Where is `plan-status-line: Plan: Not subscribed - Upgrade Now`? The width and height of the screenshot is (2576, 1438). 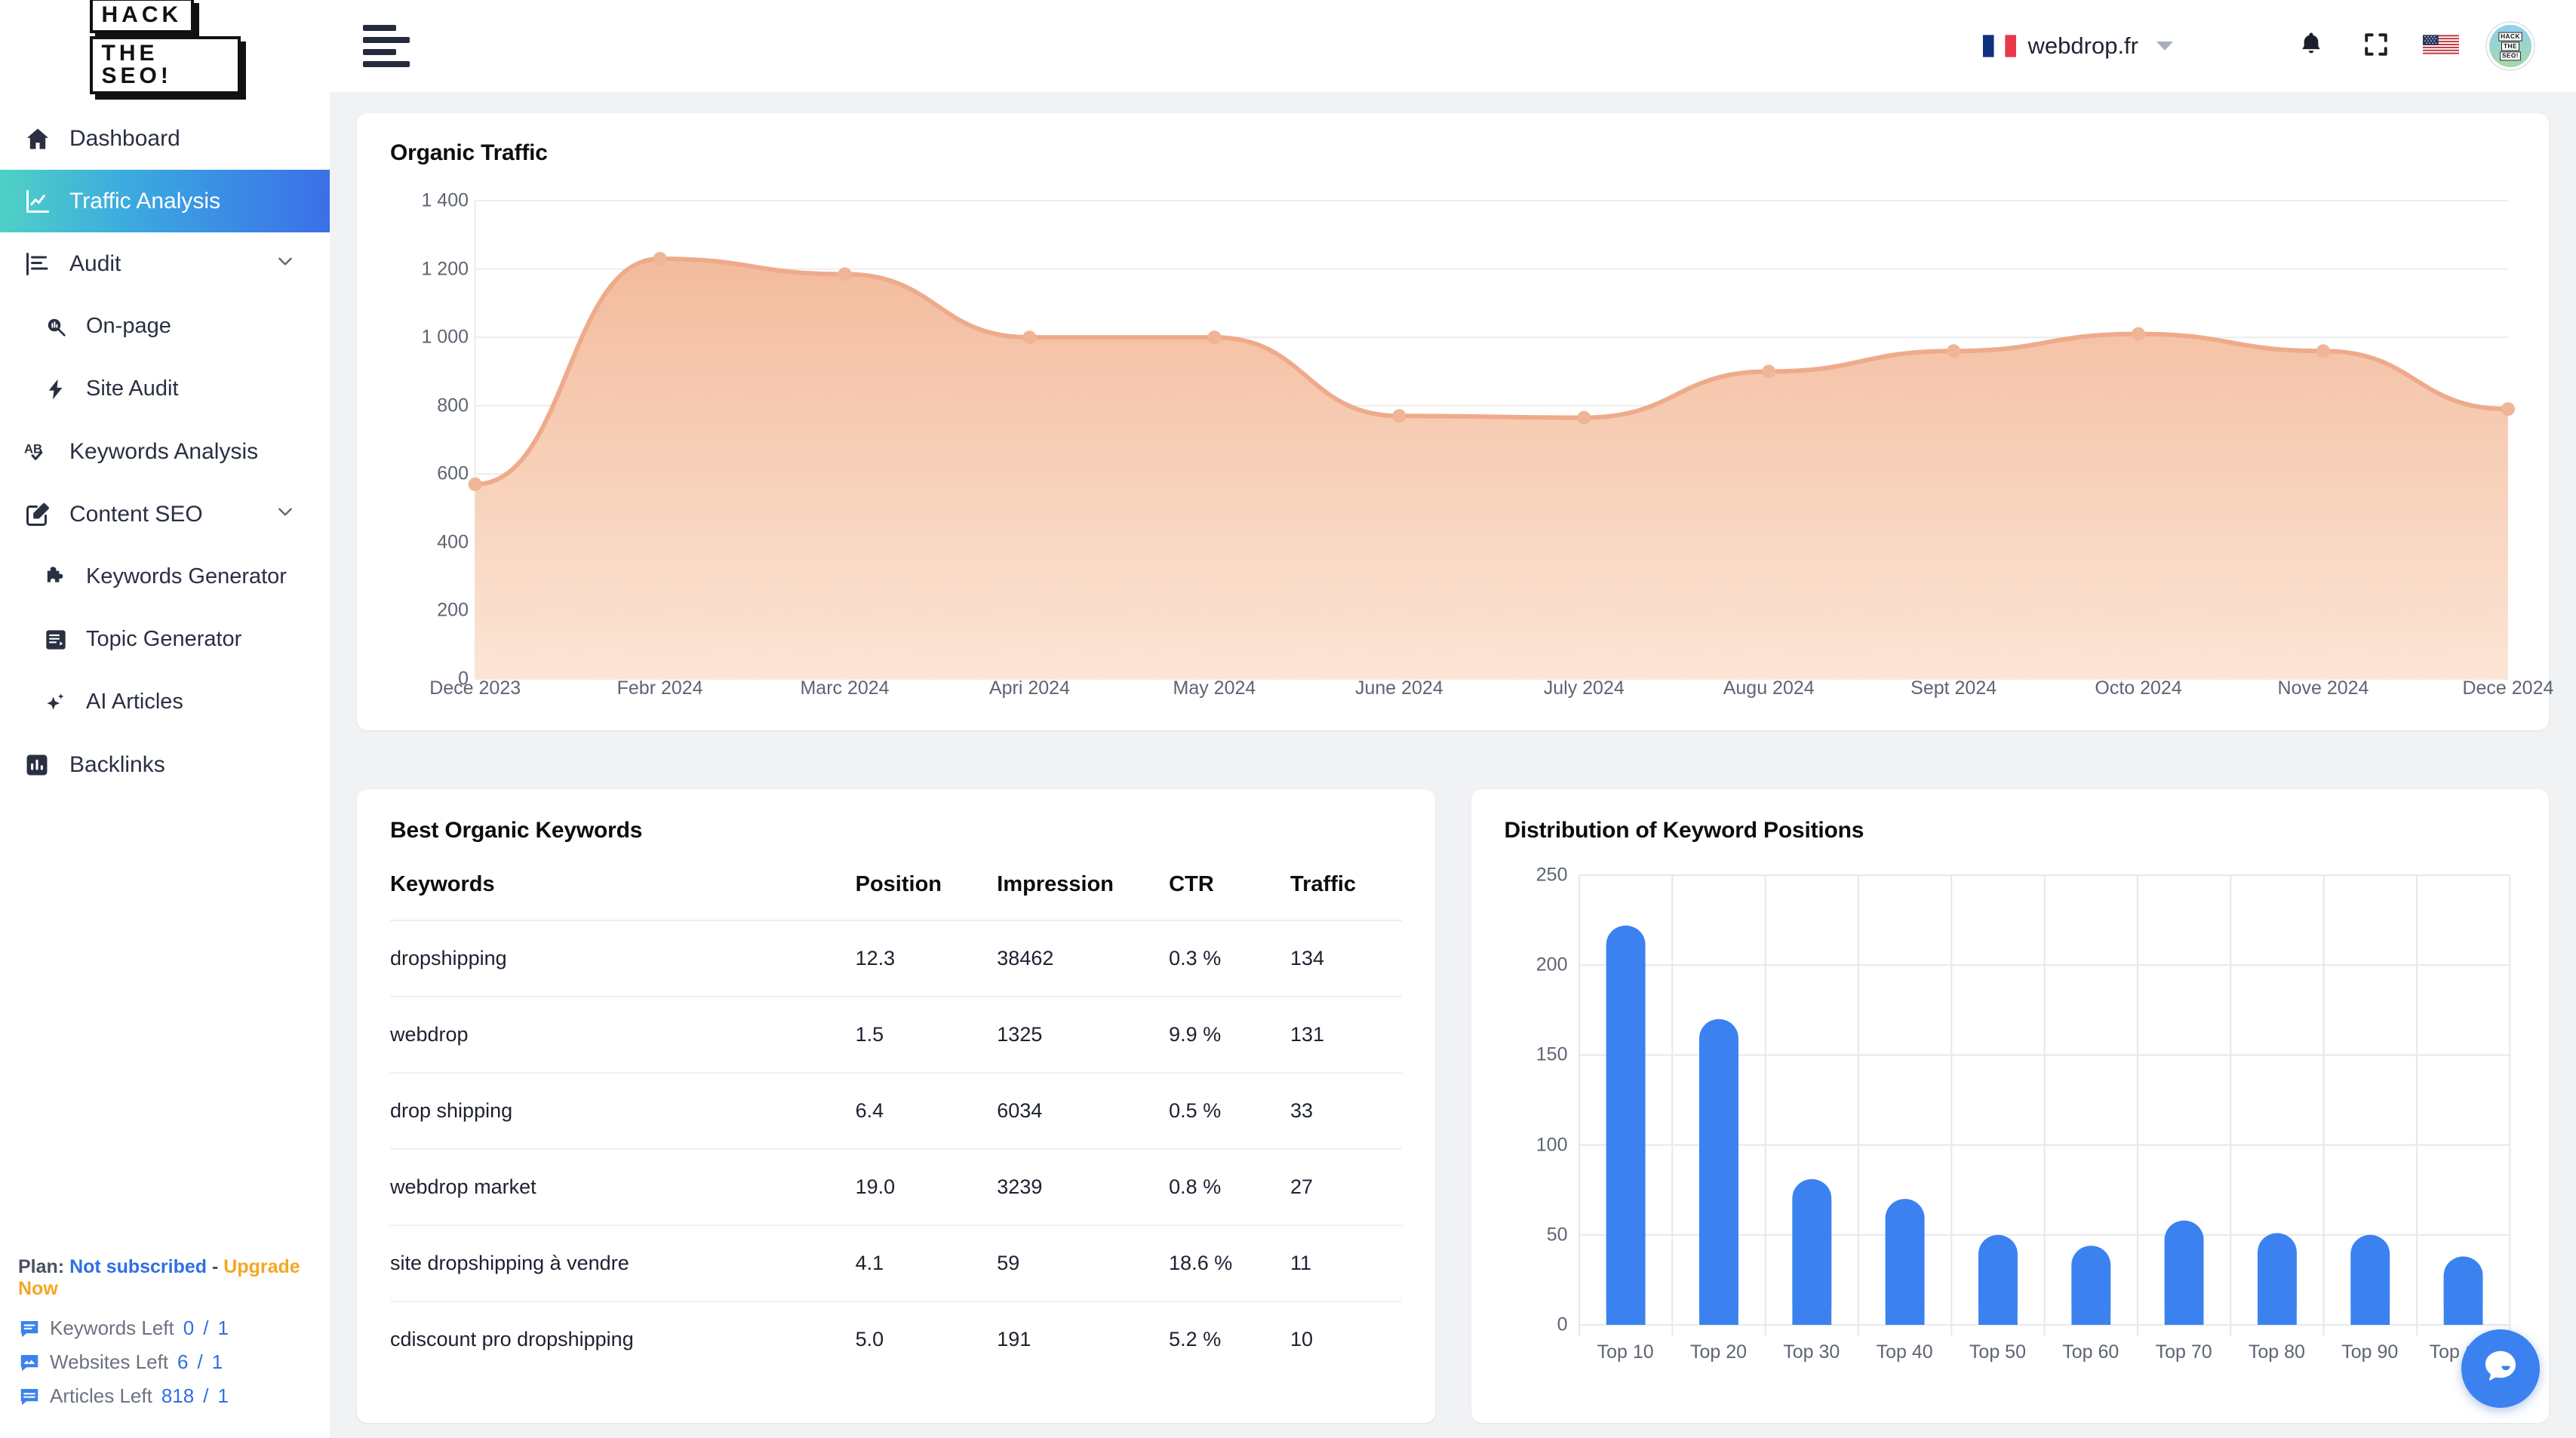
plan-status-line: Plan: Not subscribed - Upgrade Now is located at coordinates (174, 1278).